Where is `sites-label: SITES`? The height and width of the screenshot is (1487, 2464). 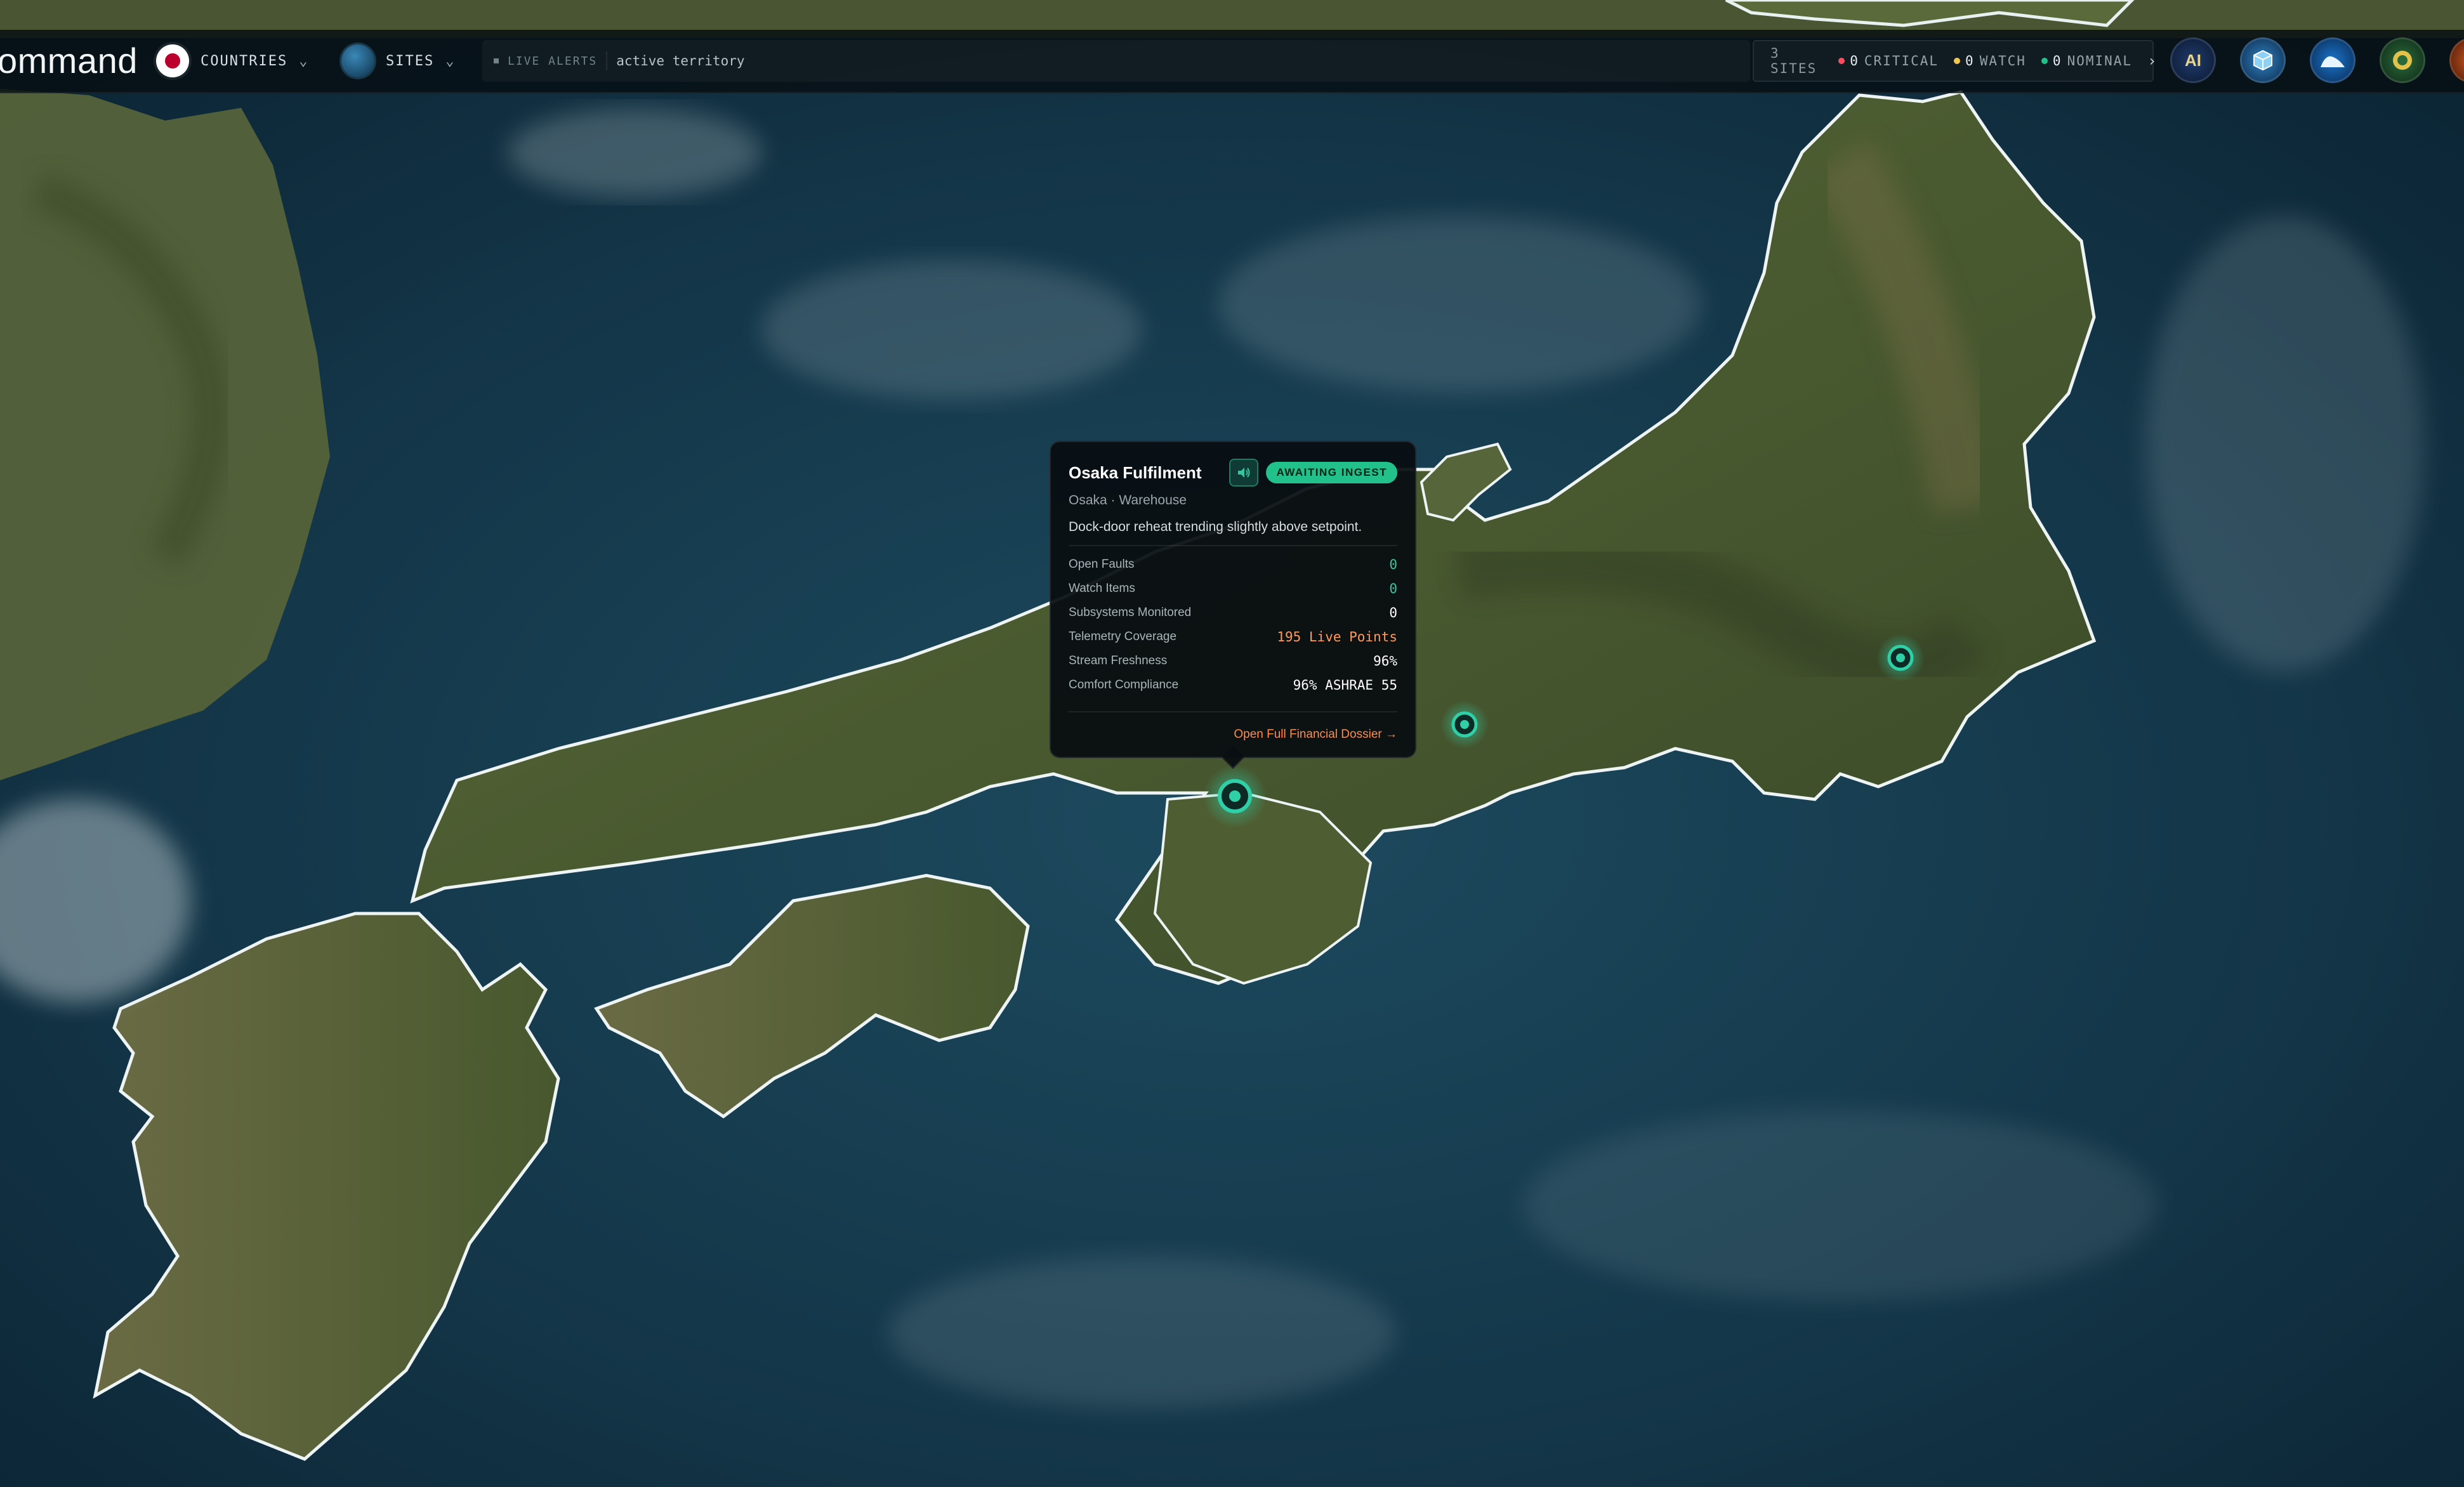
sites-label: SITES is located at coordinates (410, 61).